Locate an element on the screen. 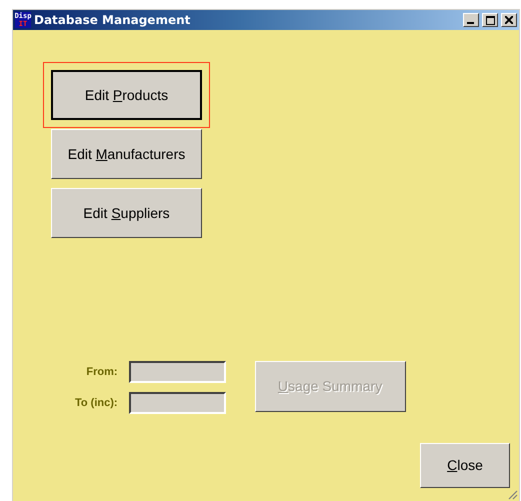  close-window-button is located at coordinates (509, 20).